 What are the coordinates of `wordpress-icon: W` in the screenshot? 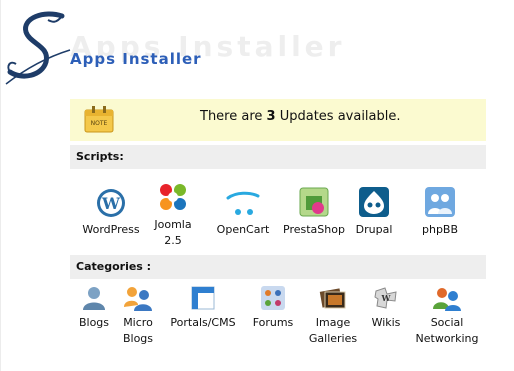 It's located at (111, 203).